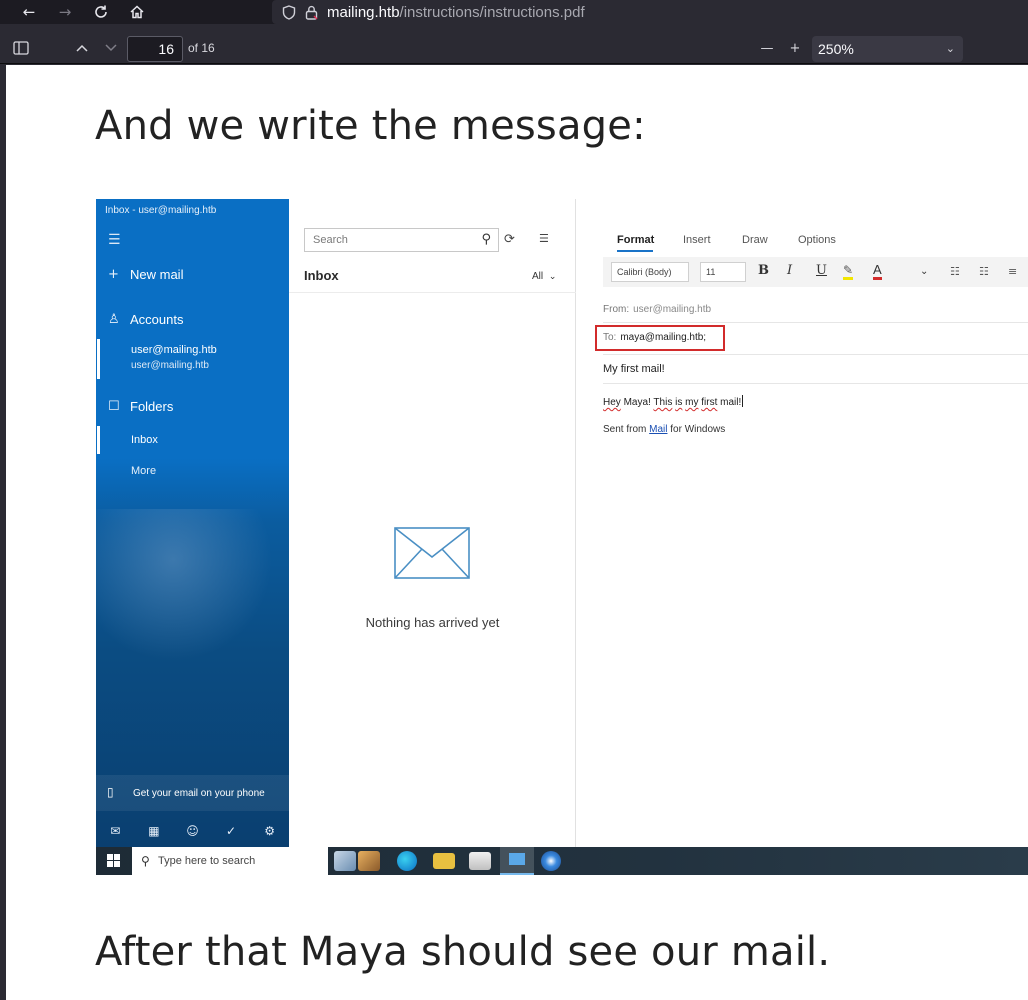  Describe the element at coordinates (269, 831) in the screenshot. I see `settings-icon: ⚙` at that location.